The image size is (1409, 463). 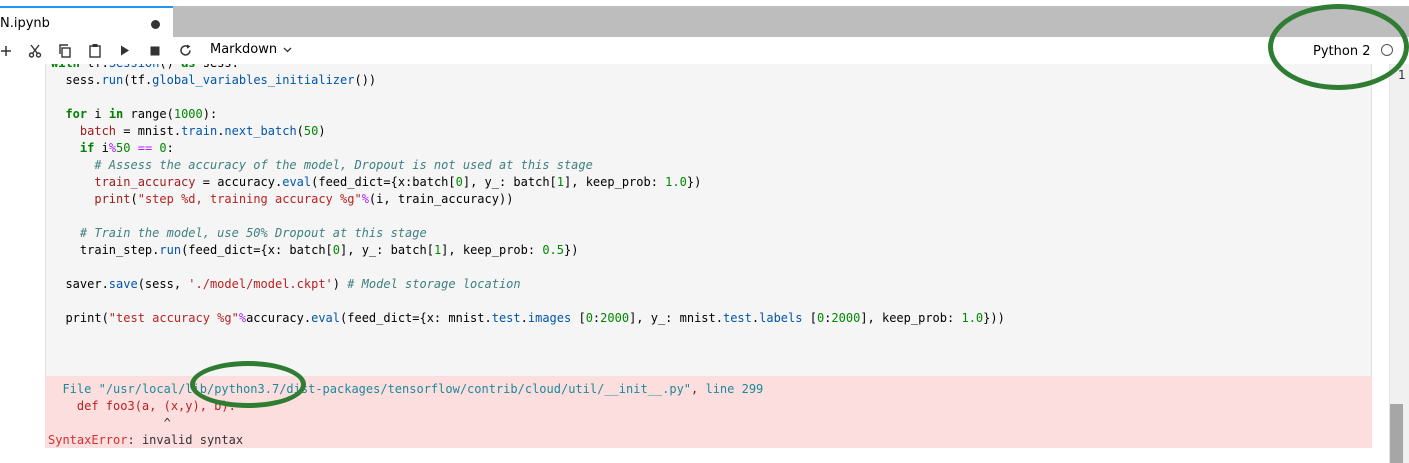 I want to click on stop-icon, so click(x=155, y=50).